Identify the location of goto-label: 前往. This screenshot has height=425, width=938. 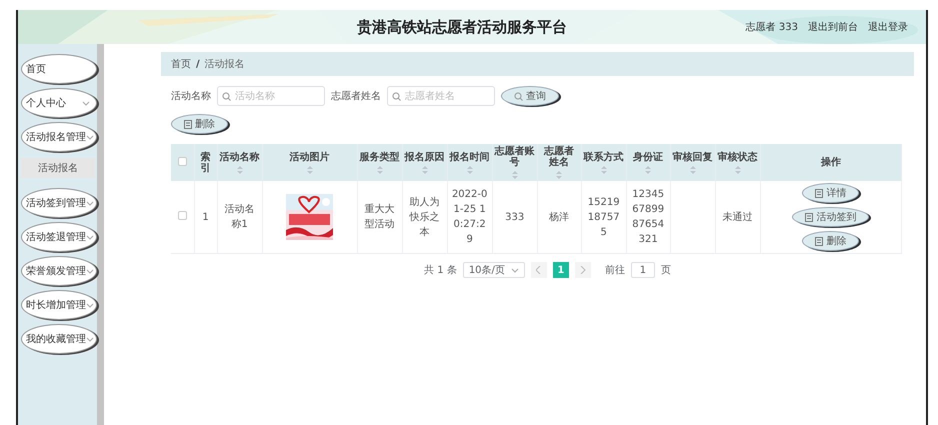
(614, 270).